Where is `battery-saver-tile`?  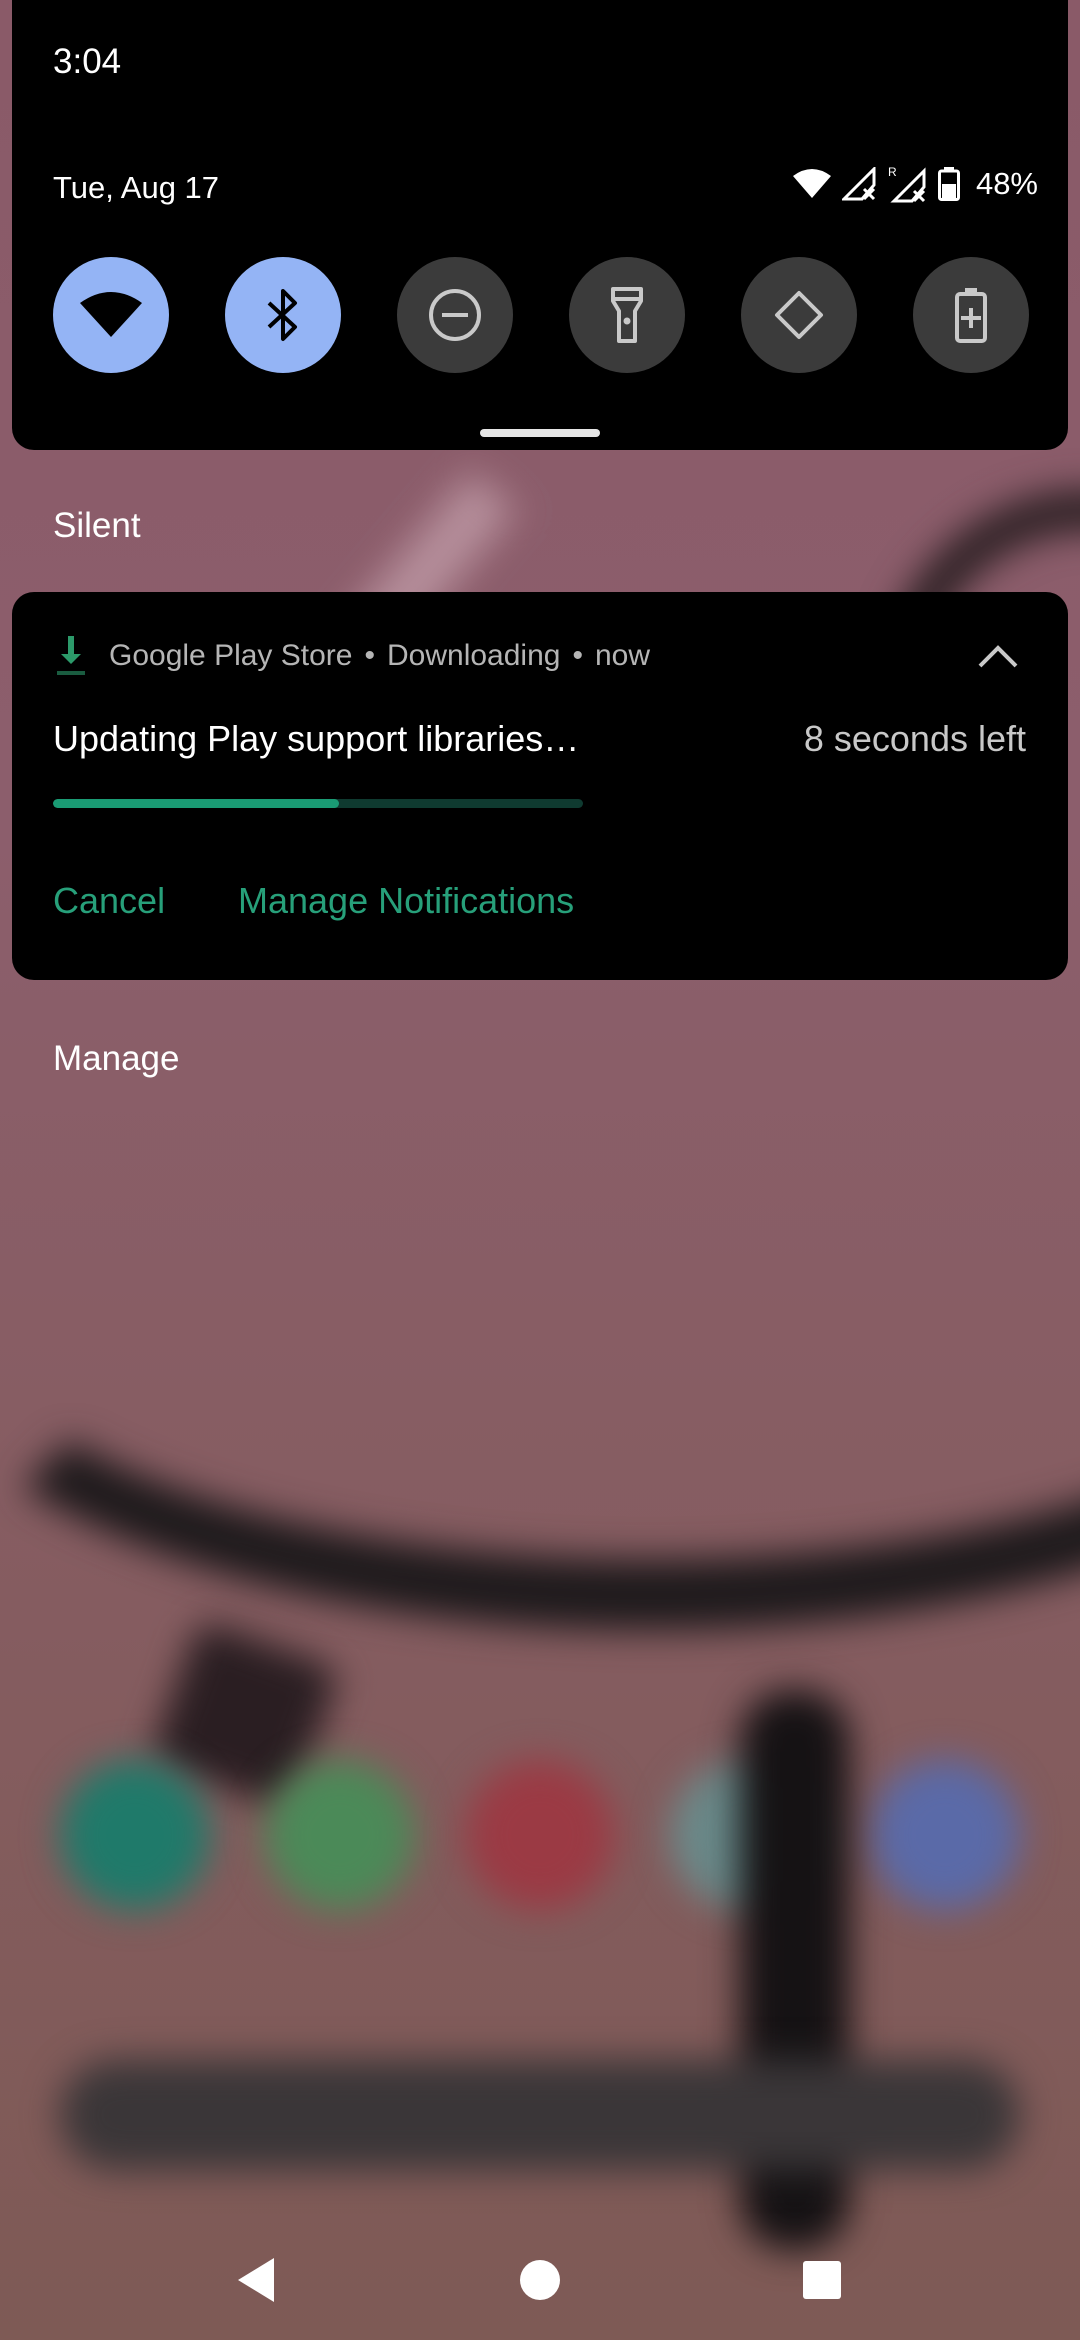 battery-saver-tile is located at coordinates (971, 315).